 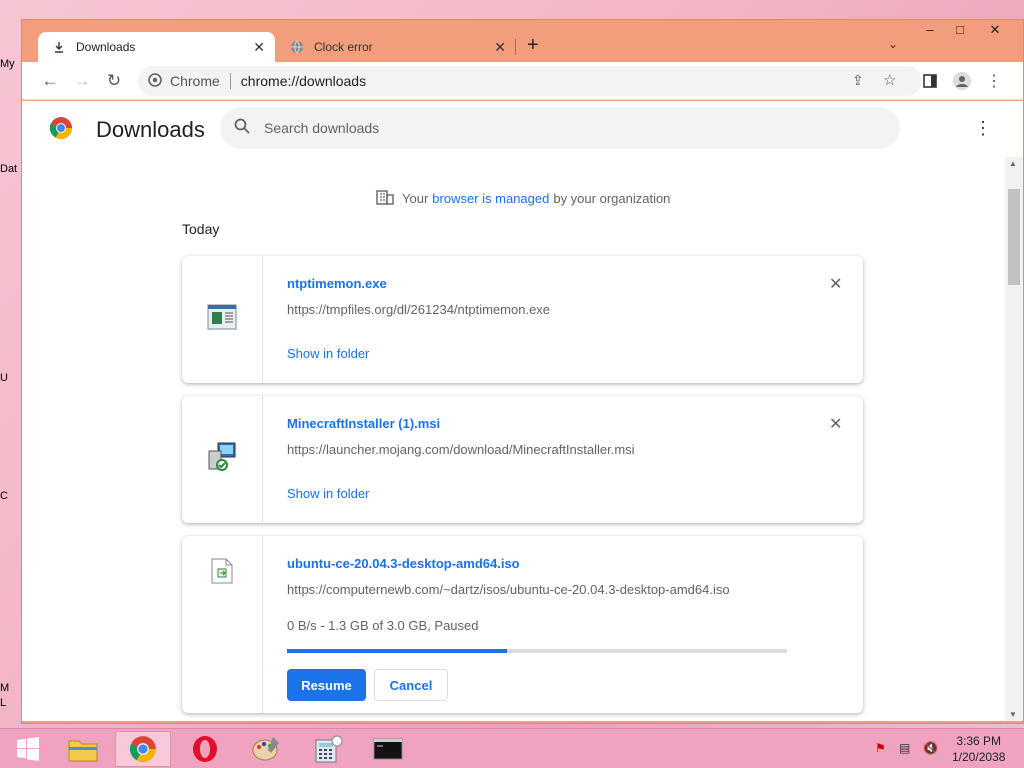 I want to click on file-name-link: ubuntu-ce-20.04.3-desktop-amd64.iso, so click(x=403, y=563).